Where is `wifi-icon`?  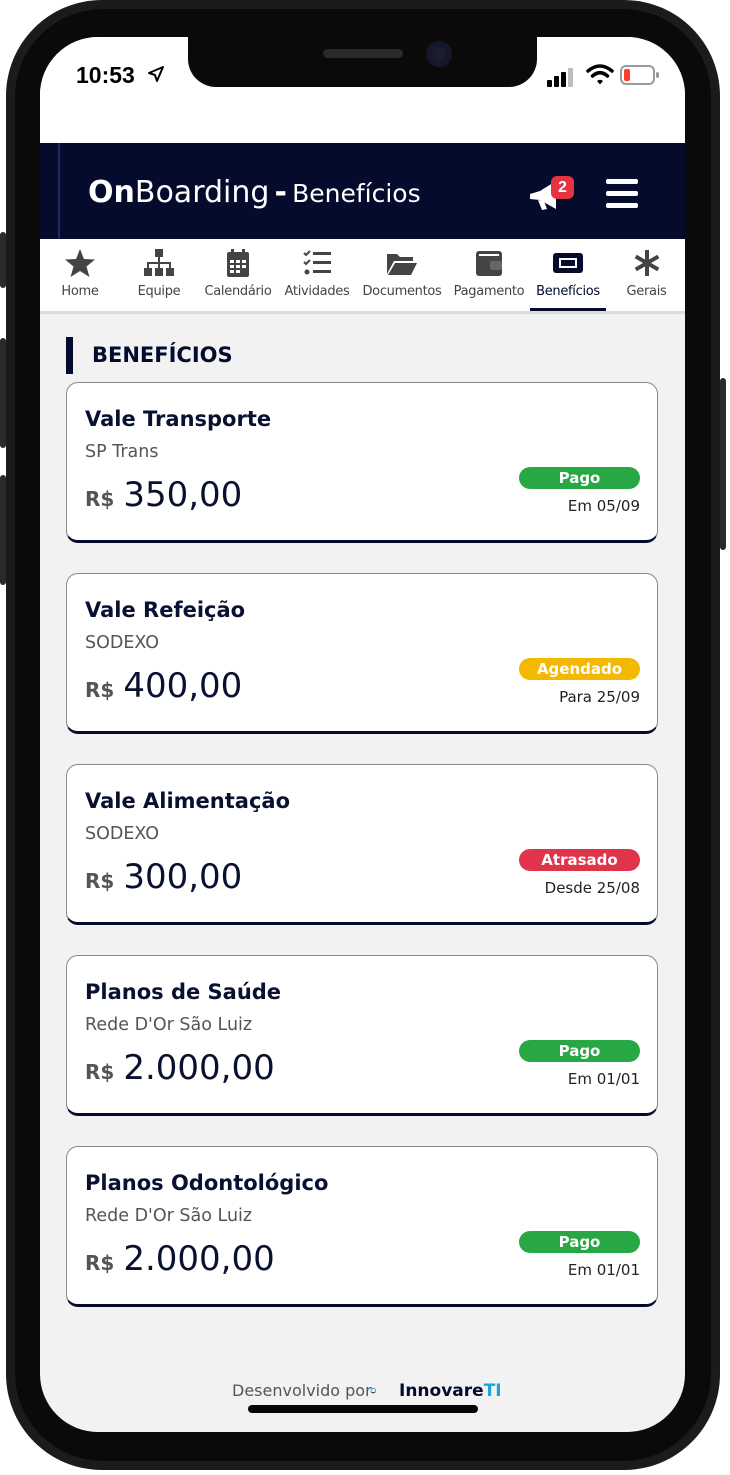 wifi-icon is located at coordinates (600, 74).